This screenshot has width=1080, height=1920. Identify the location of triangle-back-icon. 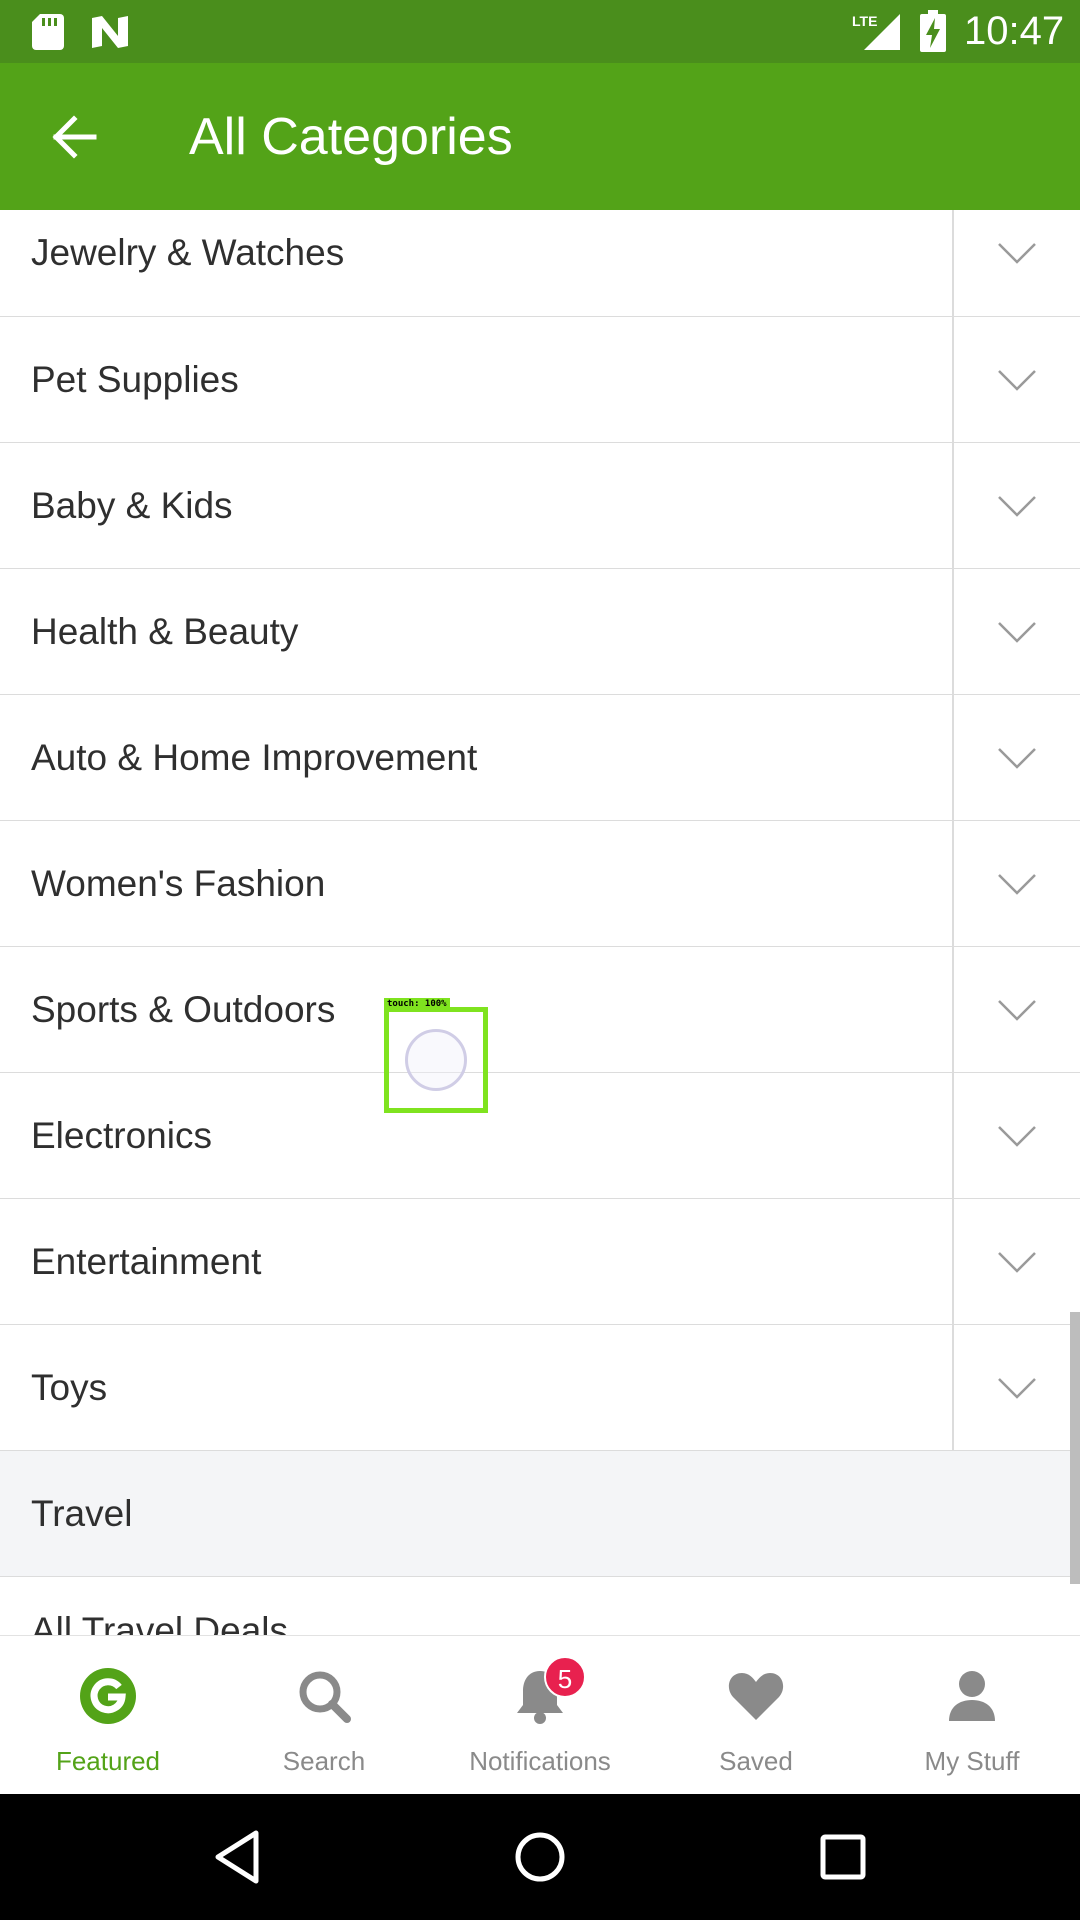
(237, 1857).